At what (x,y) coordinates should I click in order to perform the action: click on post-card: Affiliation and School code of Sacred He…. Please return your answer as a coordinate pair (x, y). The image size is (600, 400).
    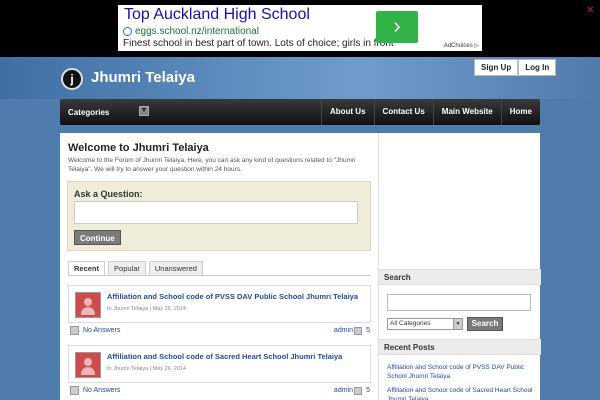
    Looking at the image, I should click on (219, 364).